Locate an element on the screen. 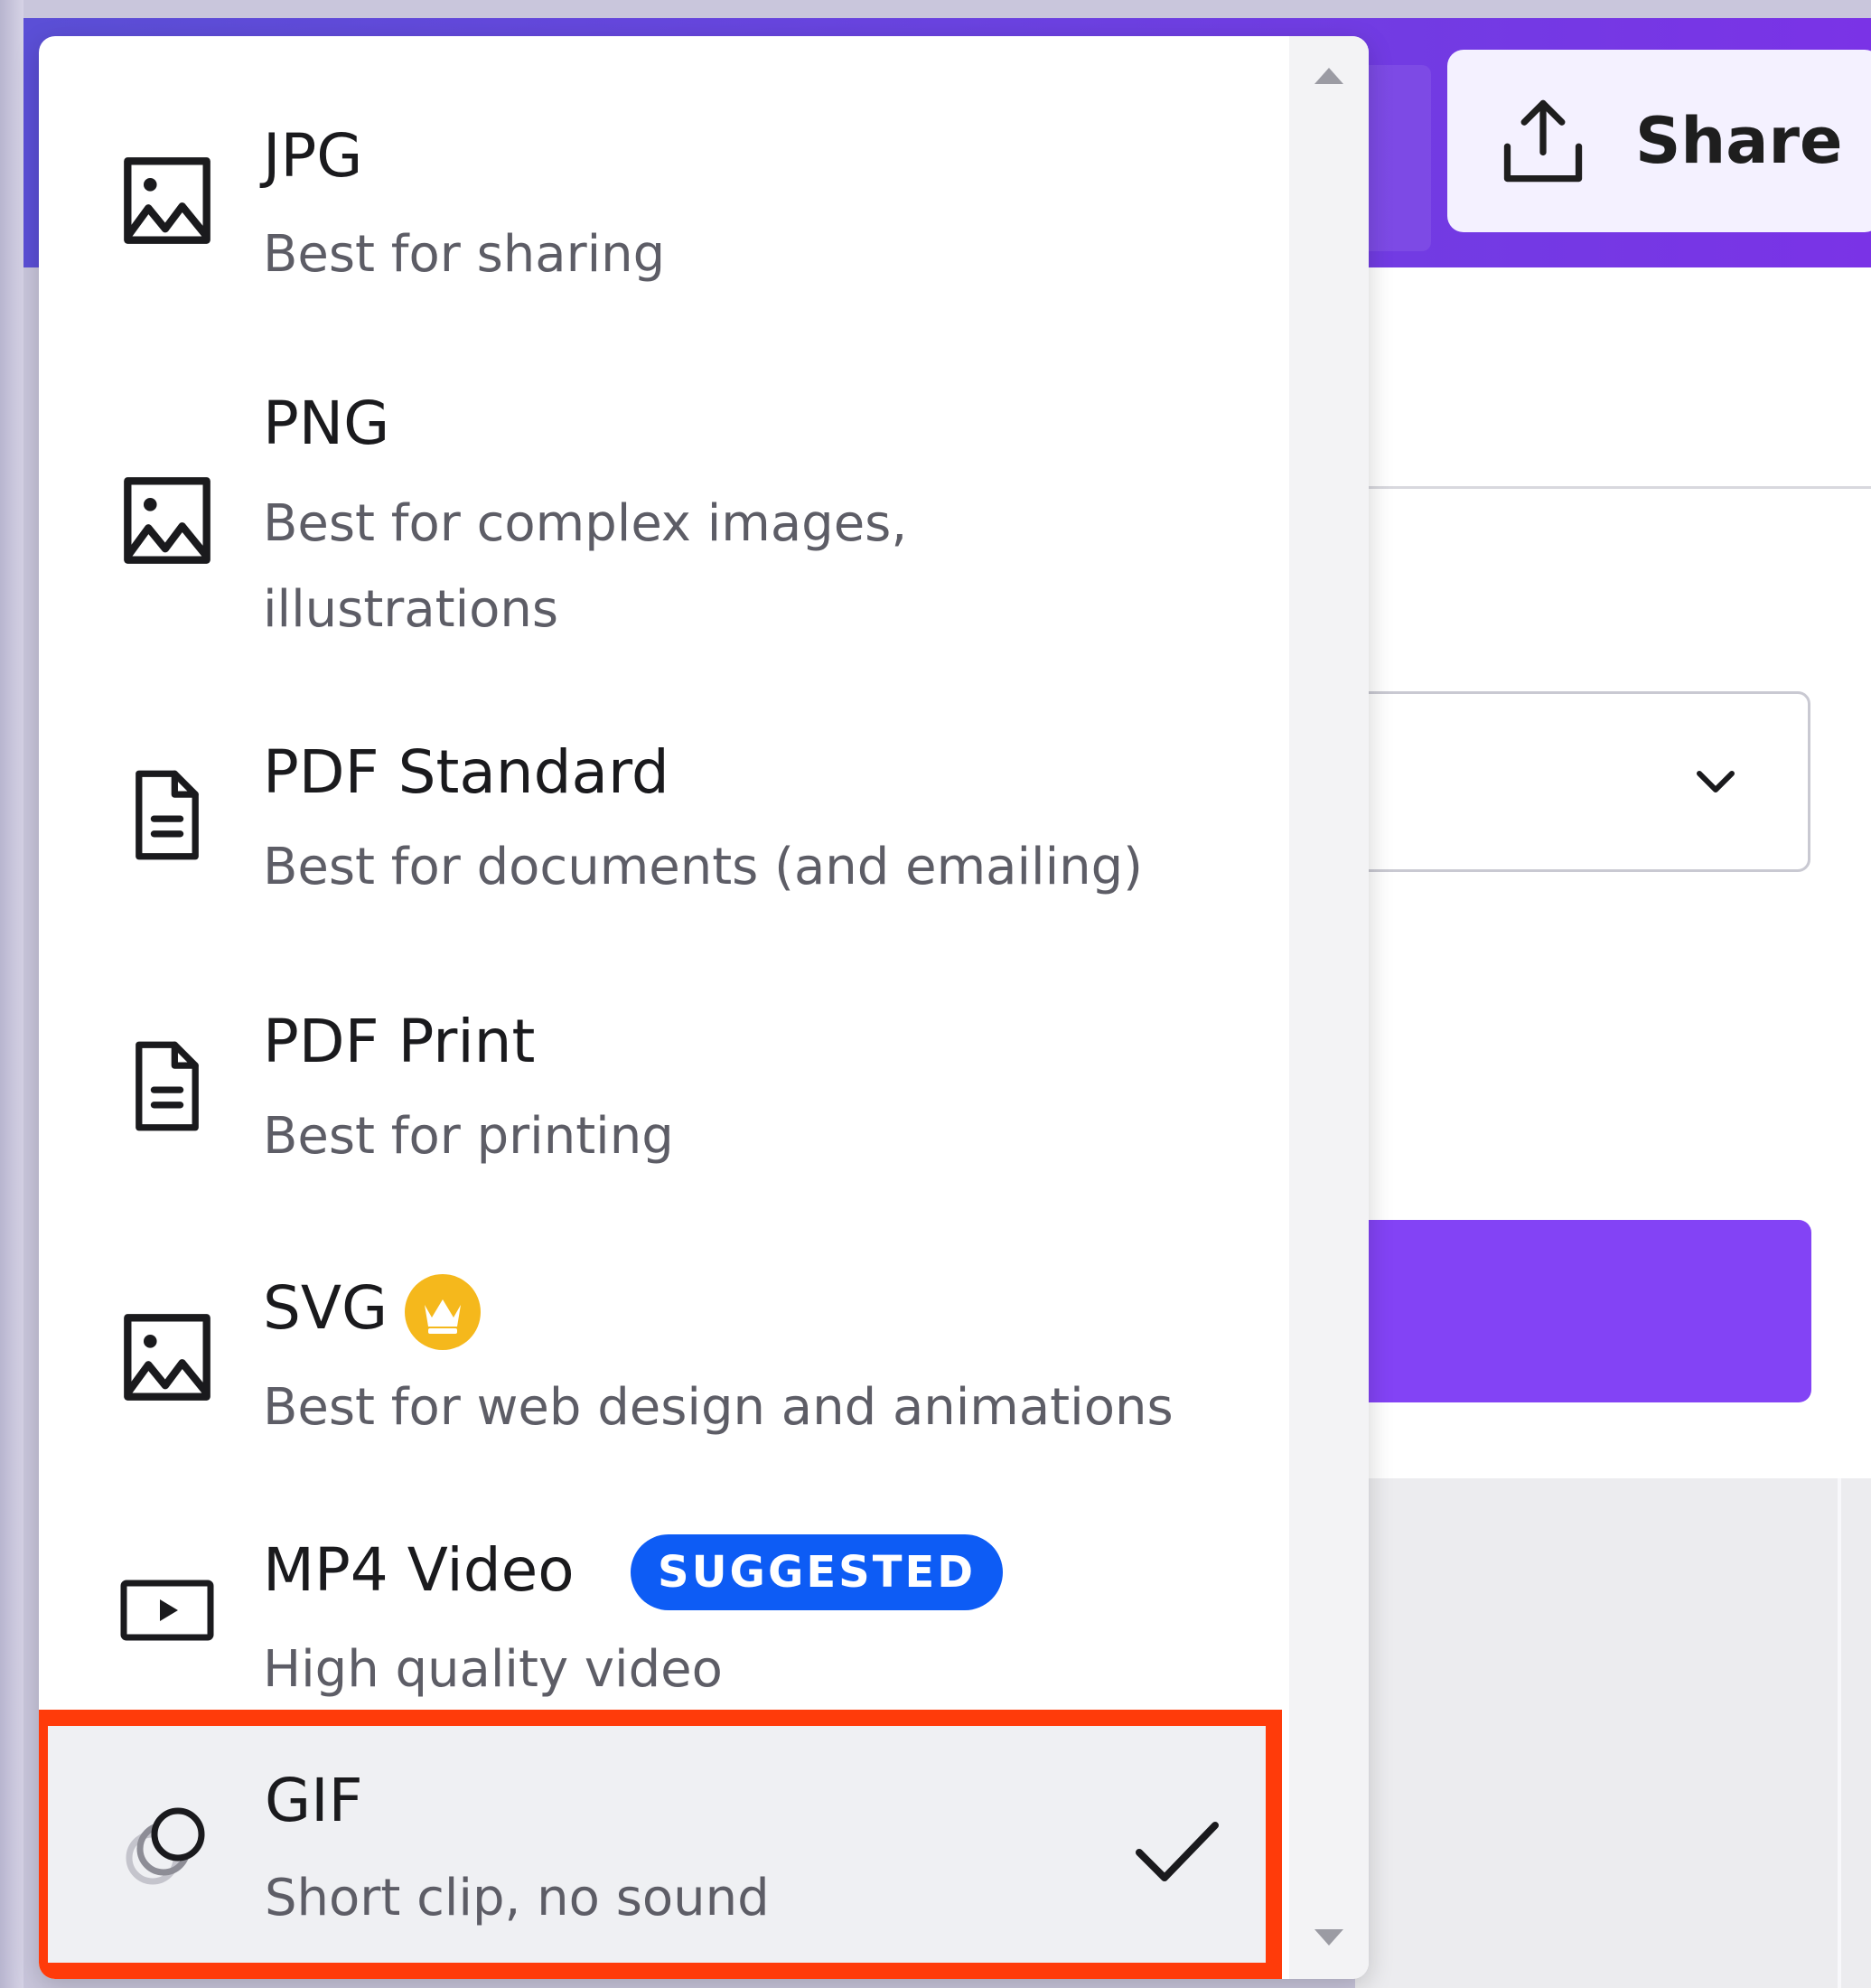 The width and height of the screenshot is (1871, 1988). video-icon is located at coordinates (167, 1610).